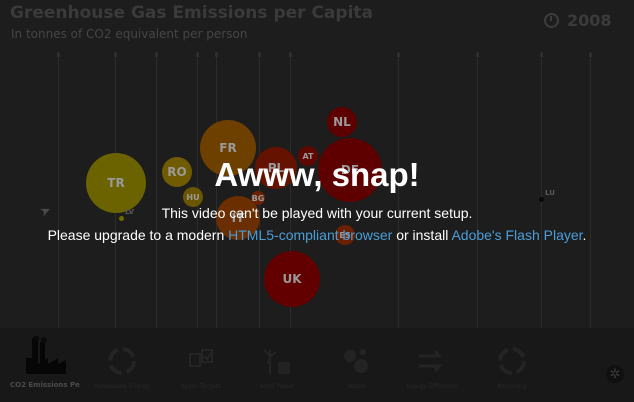 Image resolution: width=634 pixels, height=402 pixels. Describe the element at coordinates (516, 235) in the screenshot. I see `flash-player-link: Adobe's Flash Player` at that location.